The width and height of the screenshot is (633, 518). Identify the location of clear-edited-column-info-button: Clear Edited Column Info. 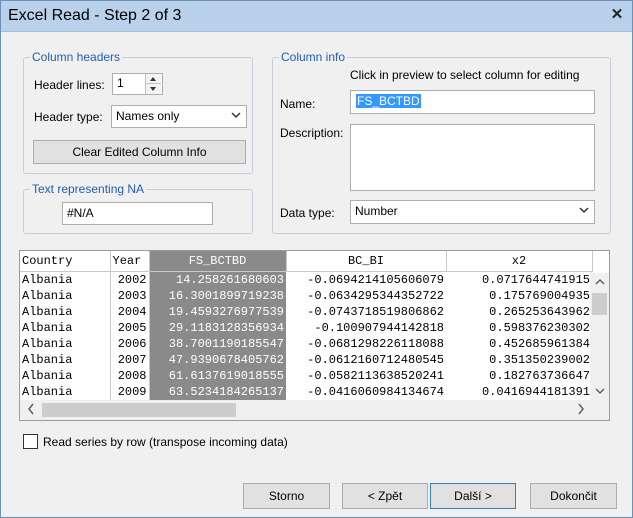
(139, 152).